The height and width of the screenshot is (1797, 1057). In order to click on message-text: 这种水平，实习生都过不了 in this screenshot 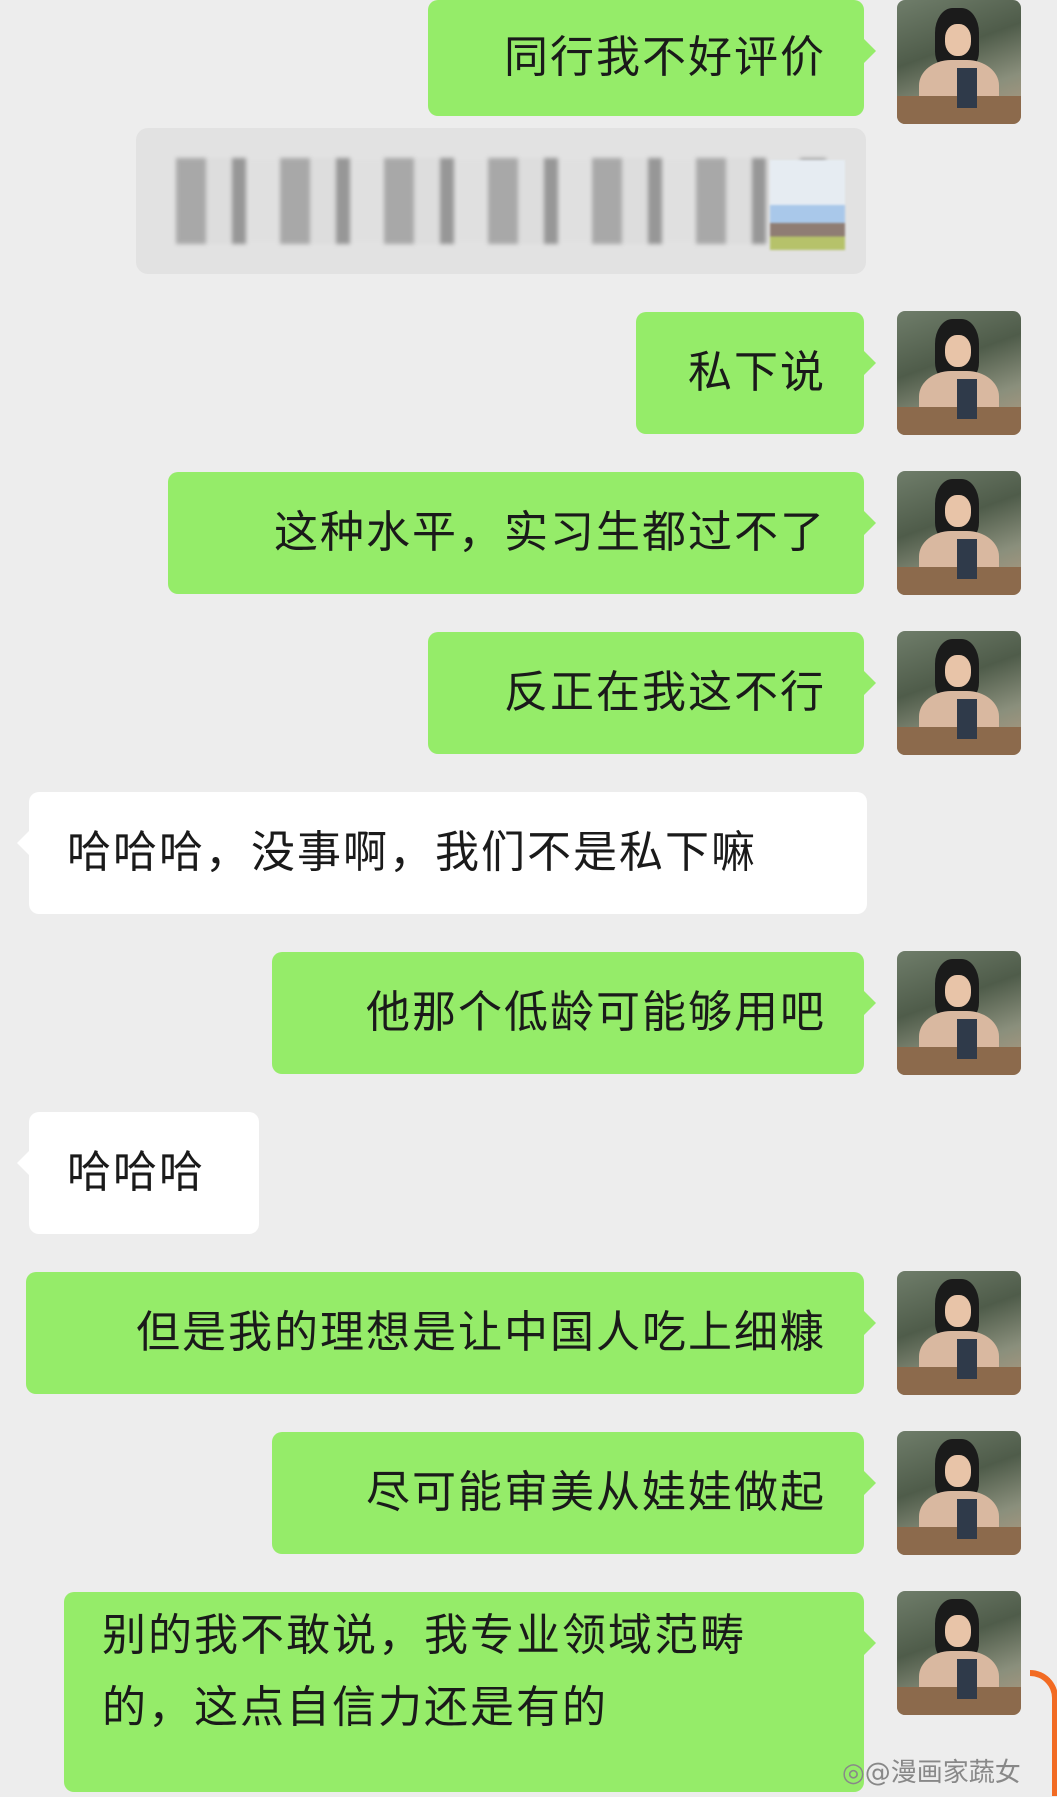, I will do `click(550, 532)`.